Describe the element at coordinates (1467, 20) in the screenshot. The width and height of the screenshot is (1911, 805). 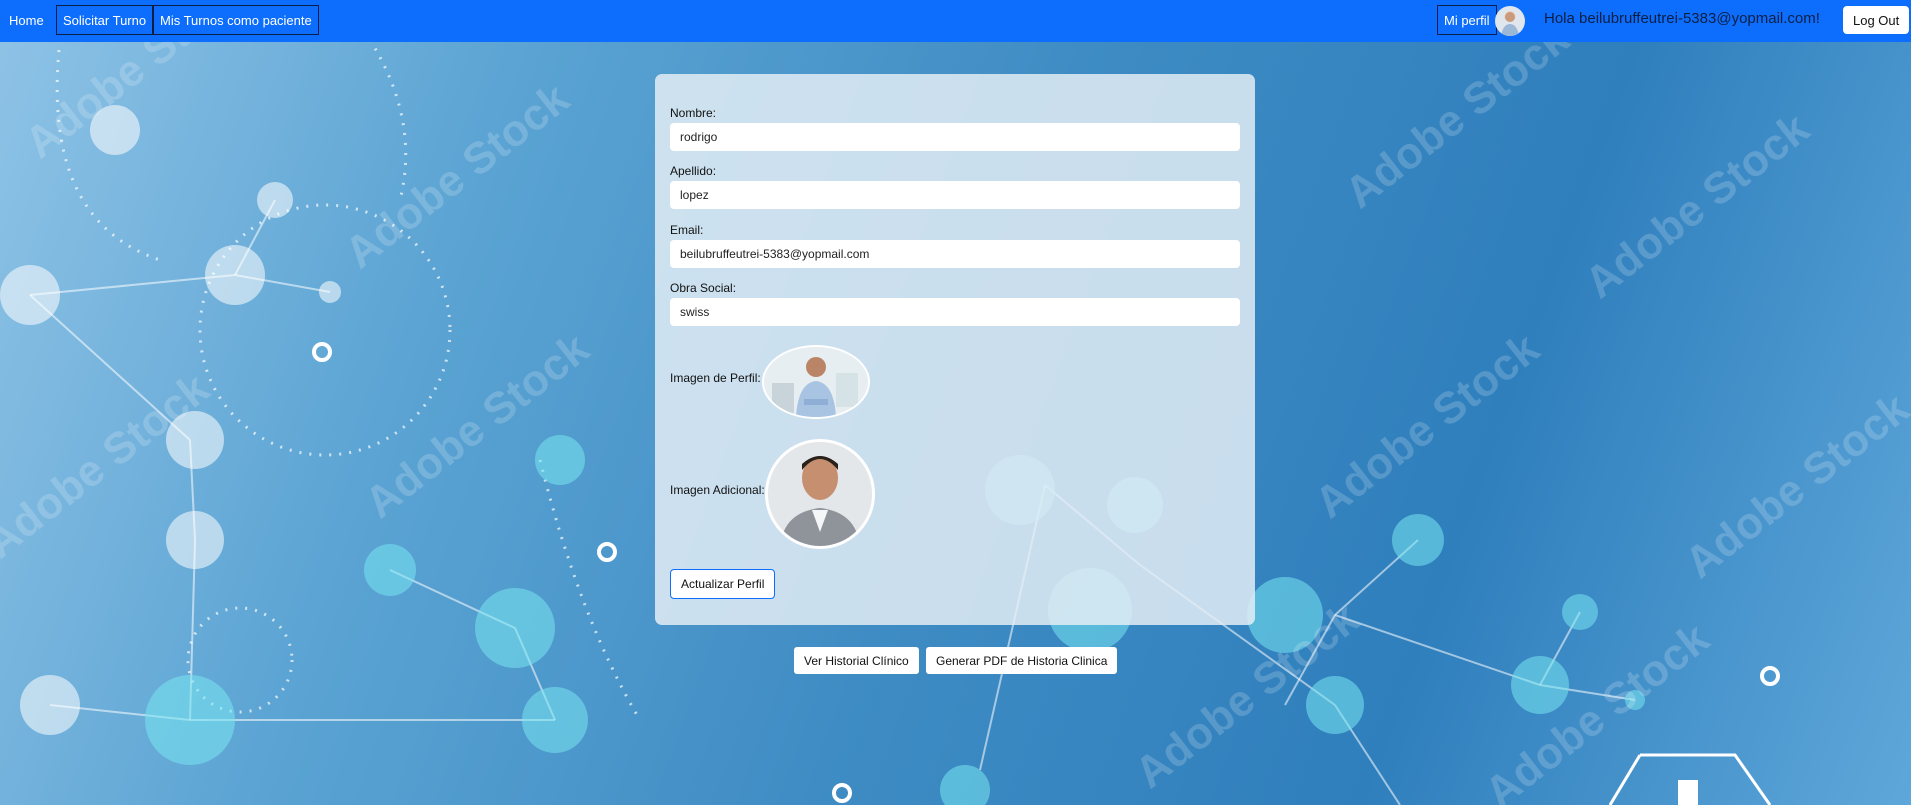
I see `nav-mi-perfil-button: Mi perfil` at that location.